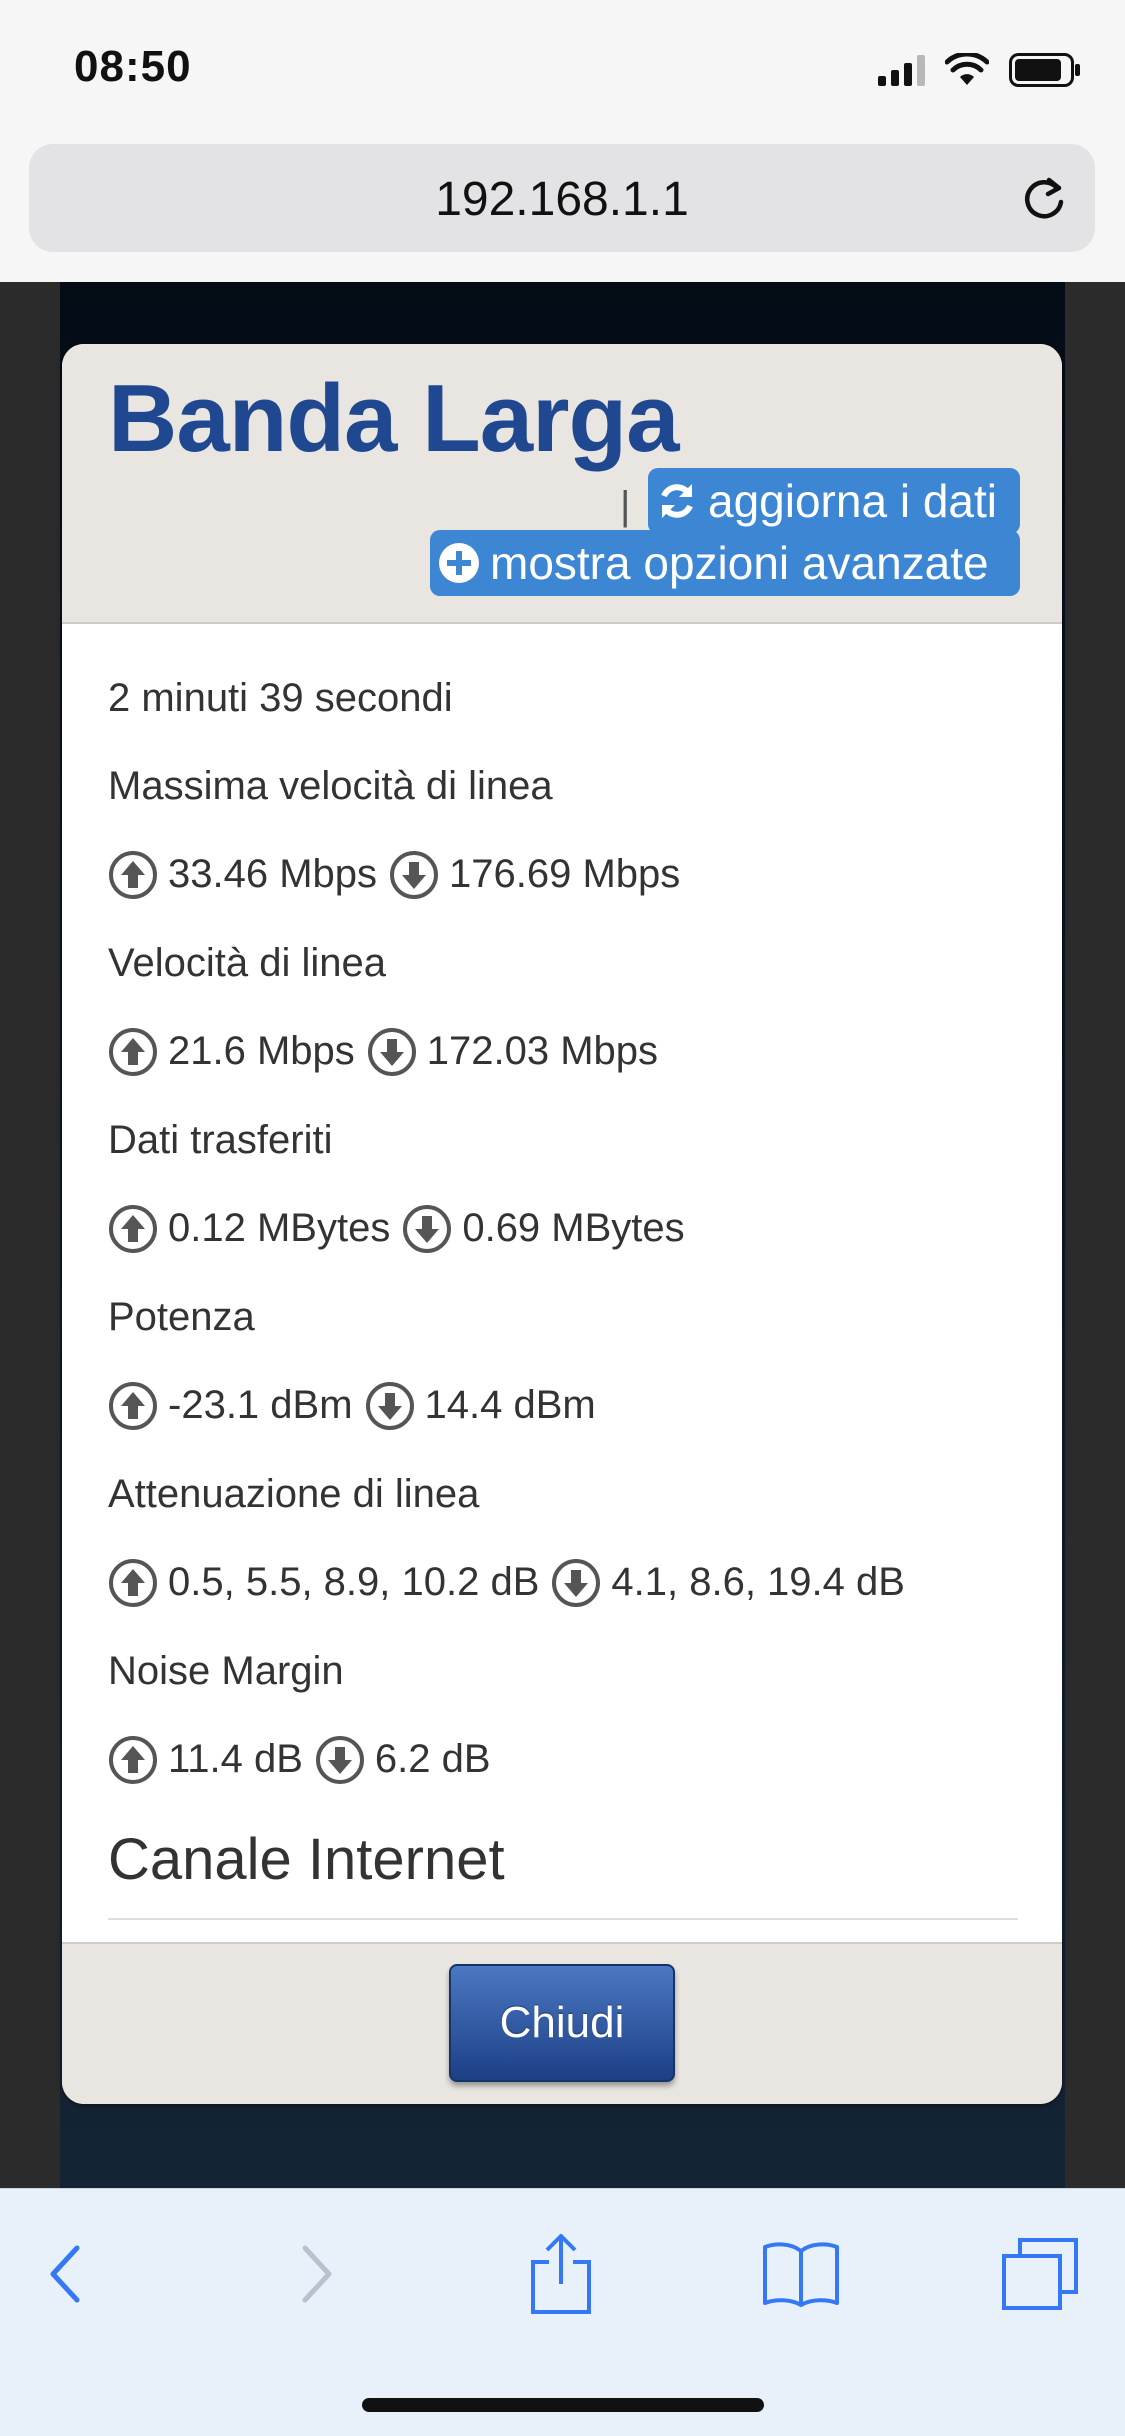 Image resolution: width=1125 pixels, height=2436 pixels. Describe the element at coordinates (247, 962) in the screenshot. I see `line-speed-label: Velocità di linea` at that location.